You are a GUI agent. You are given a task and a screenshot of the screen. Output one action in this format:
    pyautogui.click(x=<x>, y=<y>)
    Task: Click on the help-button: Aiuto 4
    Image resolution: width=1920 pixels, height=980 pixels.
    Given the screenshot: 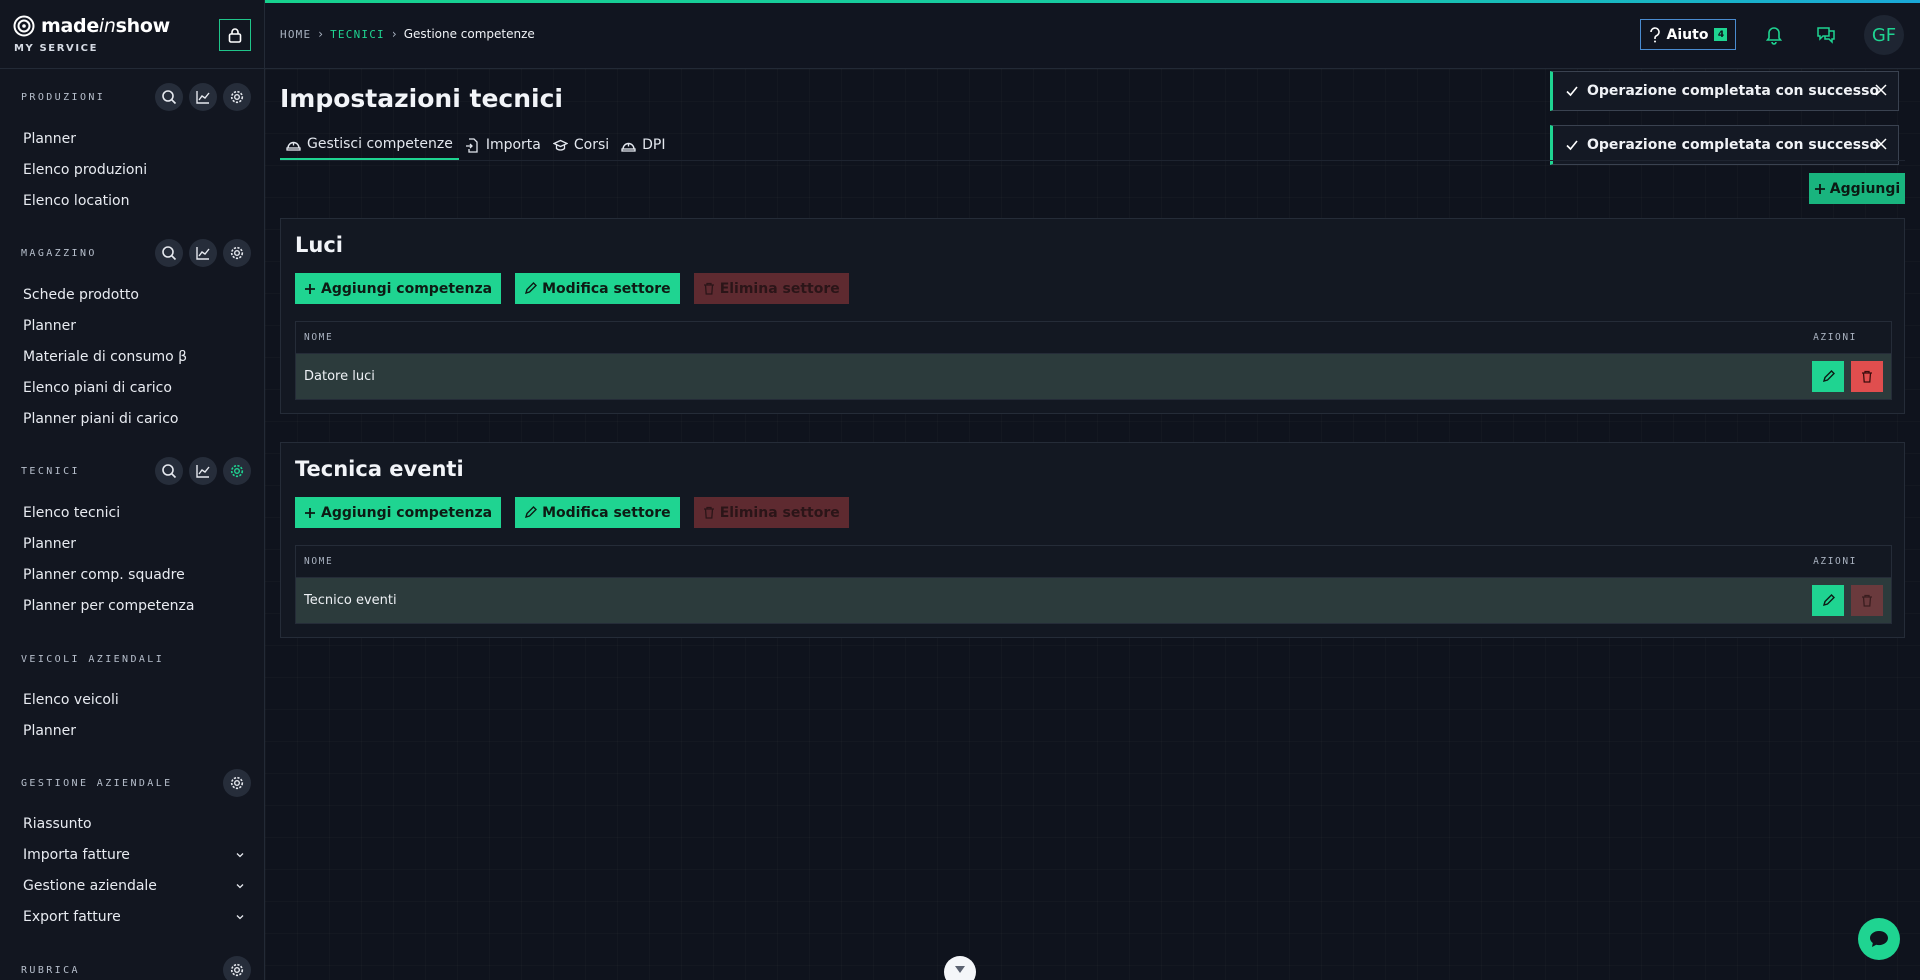 What is the action you would take?
    pyautogui.click(x=1688, y=34)
    